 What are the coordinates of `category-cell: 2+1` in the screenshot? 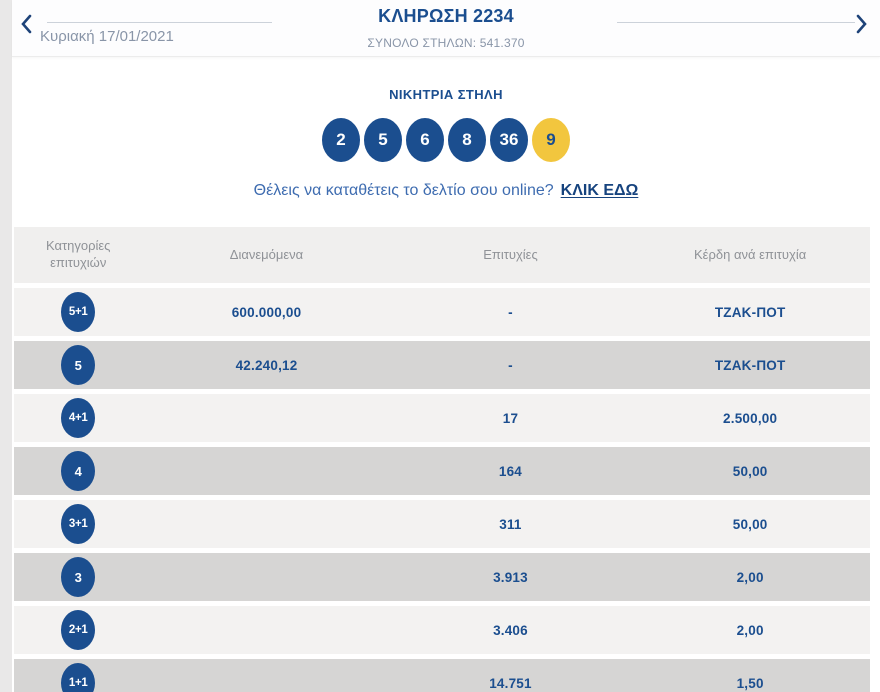 It's located at (78, 630).